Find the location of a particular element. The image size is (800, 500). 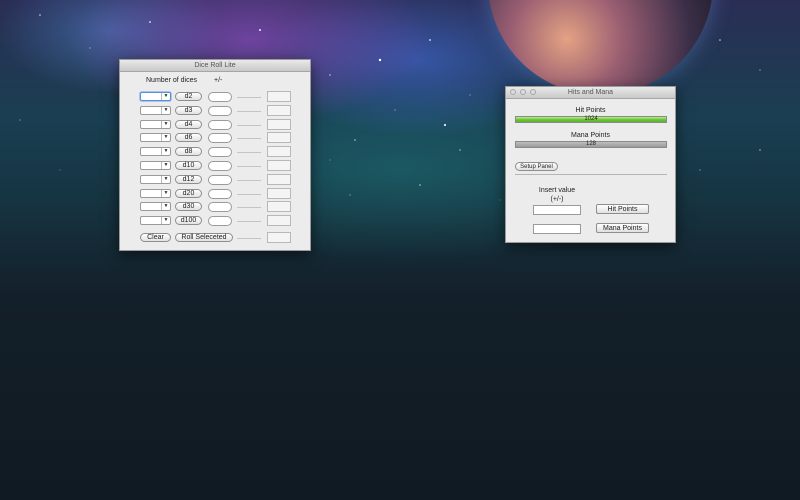

mana-points-value: 128 is located at coordinates (590, 144).